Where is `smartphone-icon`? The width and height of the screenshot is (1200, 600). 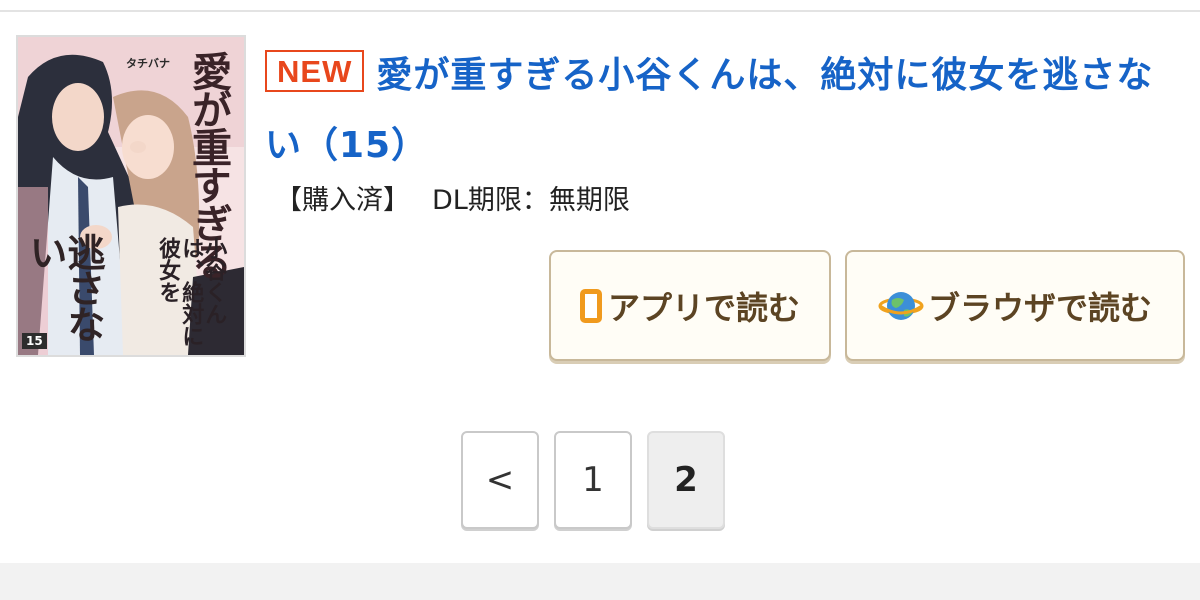 smartphone-icon is located at coordinates (590, 305).